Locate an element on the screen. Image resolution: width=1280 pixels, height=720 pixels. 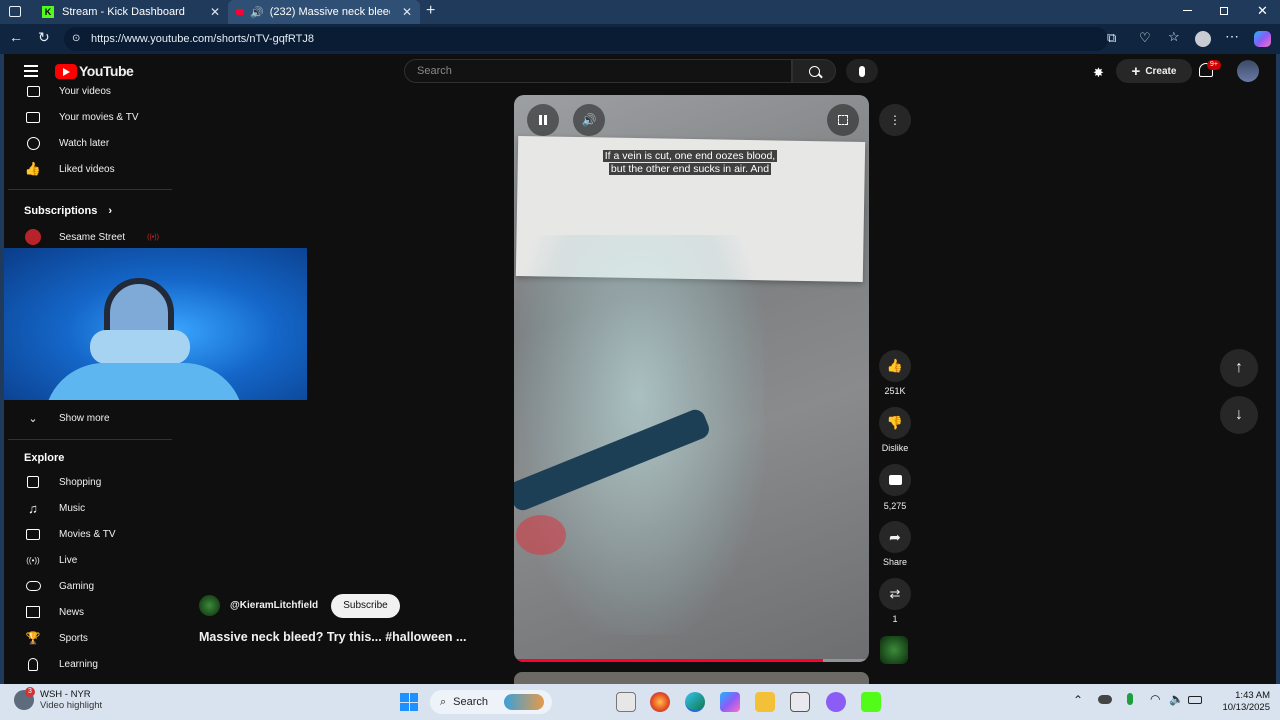
wifi-icon: ◠ is located at coordinates (1155, 699).